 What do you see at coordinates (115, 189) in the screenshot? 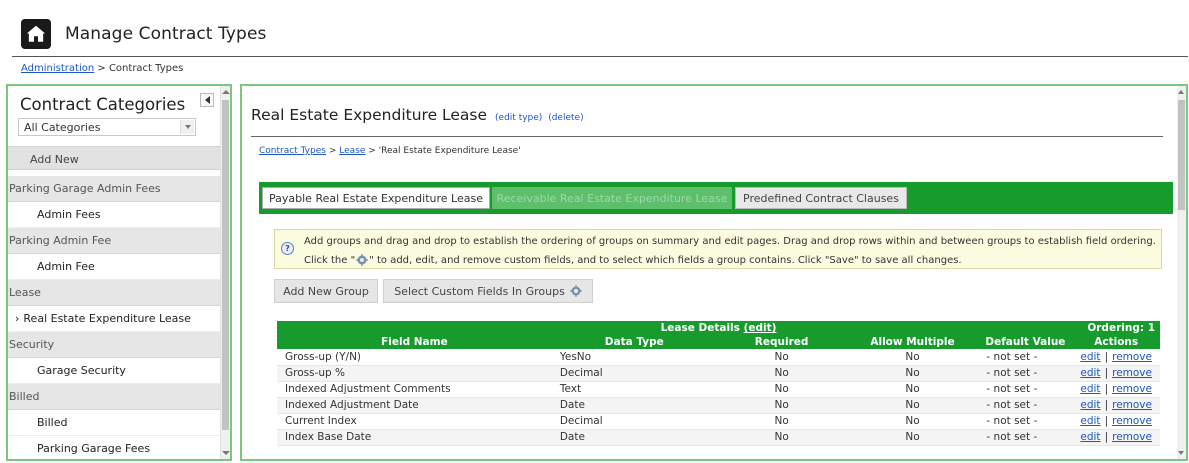
I see `category-group-header: Parking Garage Admin Fees` at bounding box center [115, 189].